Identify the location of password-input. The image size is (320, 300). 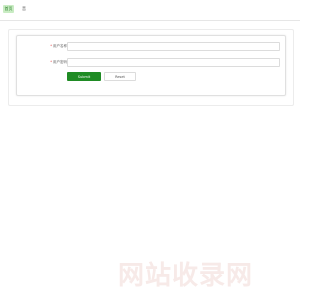
(173, 62).